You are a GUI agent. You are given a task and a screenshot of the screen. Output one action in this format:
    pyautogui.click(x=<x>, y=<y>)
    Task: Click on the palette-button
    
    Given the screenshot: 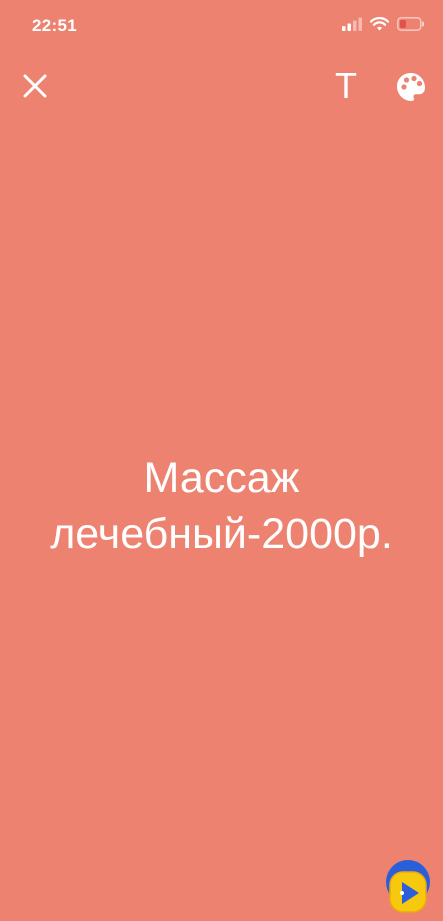 What is the action you would take?
    pyautogui.click(x=411, y=87)
    